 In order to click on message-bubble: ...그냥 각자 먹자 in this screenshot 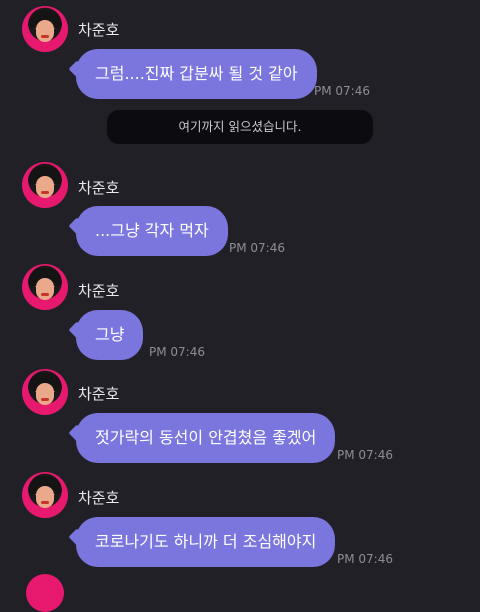, I will do `click(152, 231)`.